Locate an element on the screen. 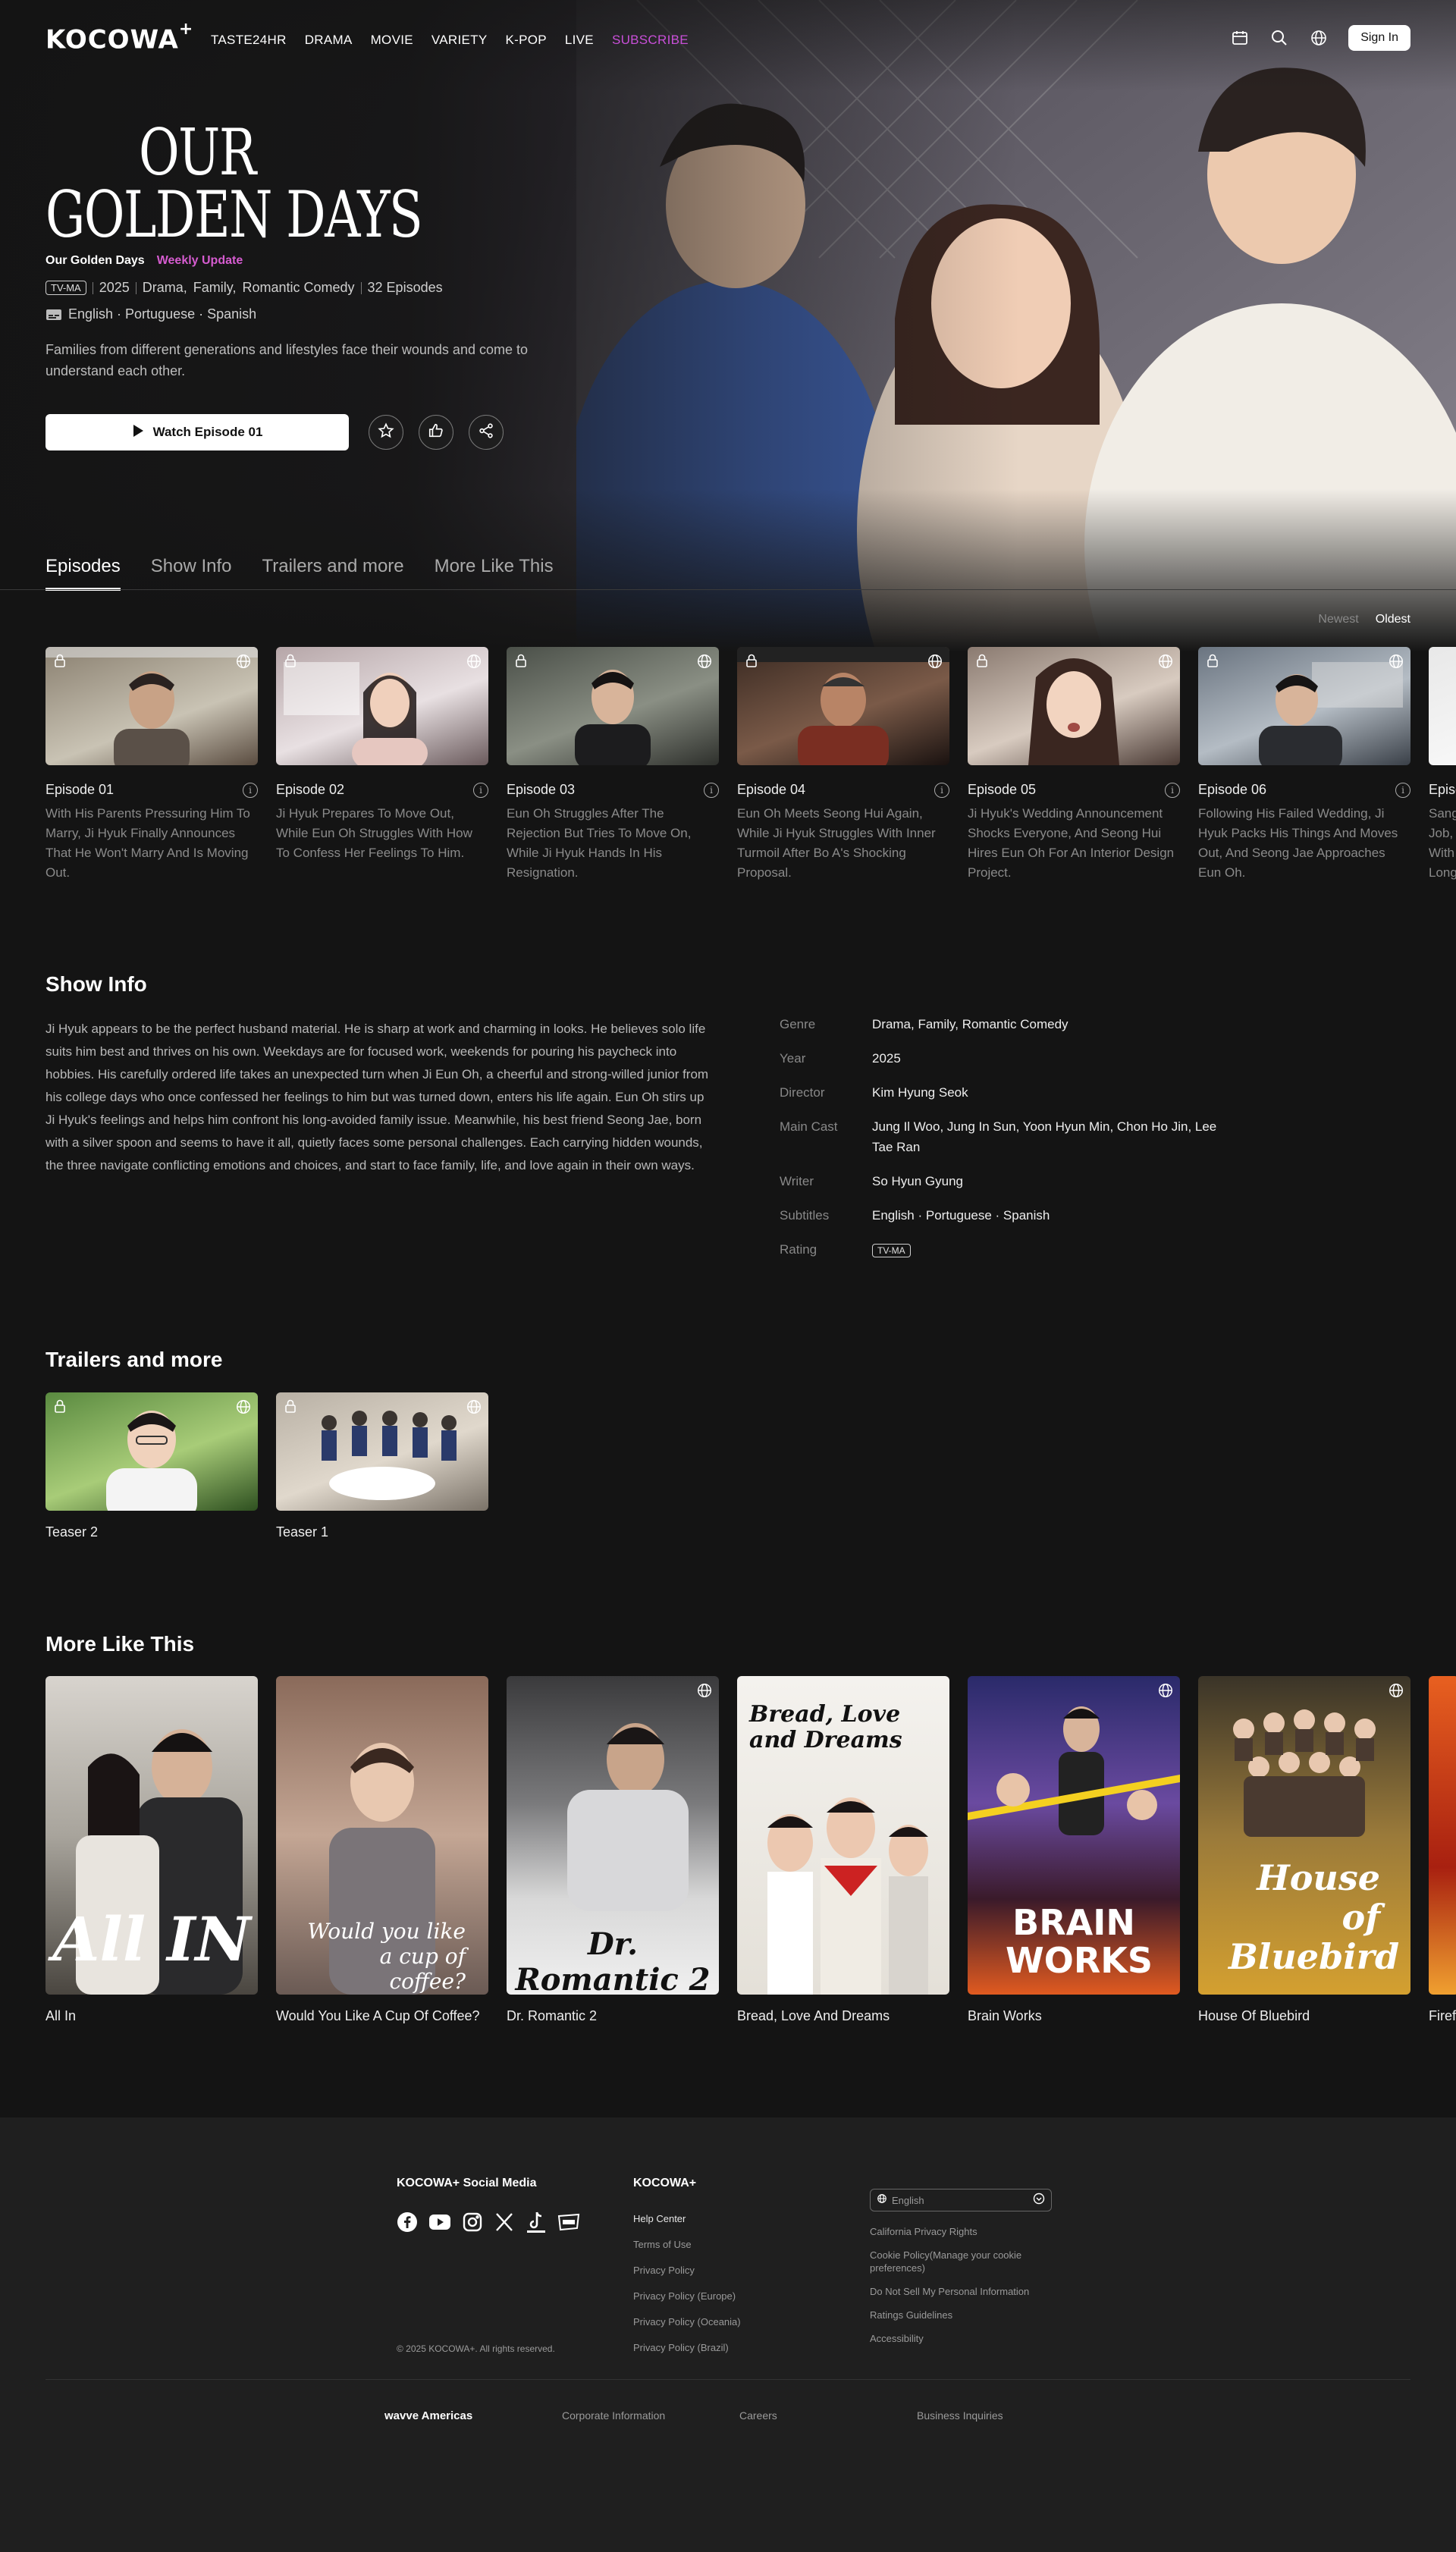  accessibility-link: Accessibility is located at coordinates (961, 2338).